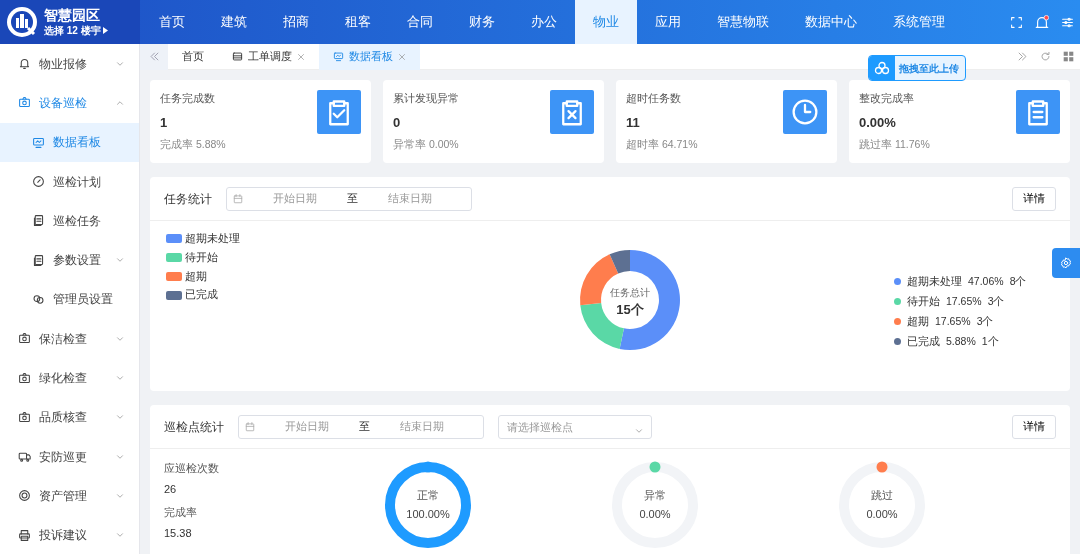 The height and width of the screenshot is (554, 1080). What do you see at coordinates (69, 181) in the screenshot?
I see `sidebar-item: 巡检计划` at bounding box center [69, 181].